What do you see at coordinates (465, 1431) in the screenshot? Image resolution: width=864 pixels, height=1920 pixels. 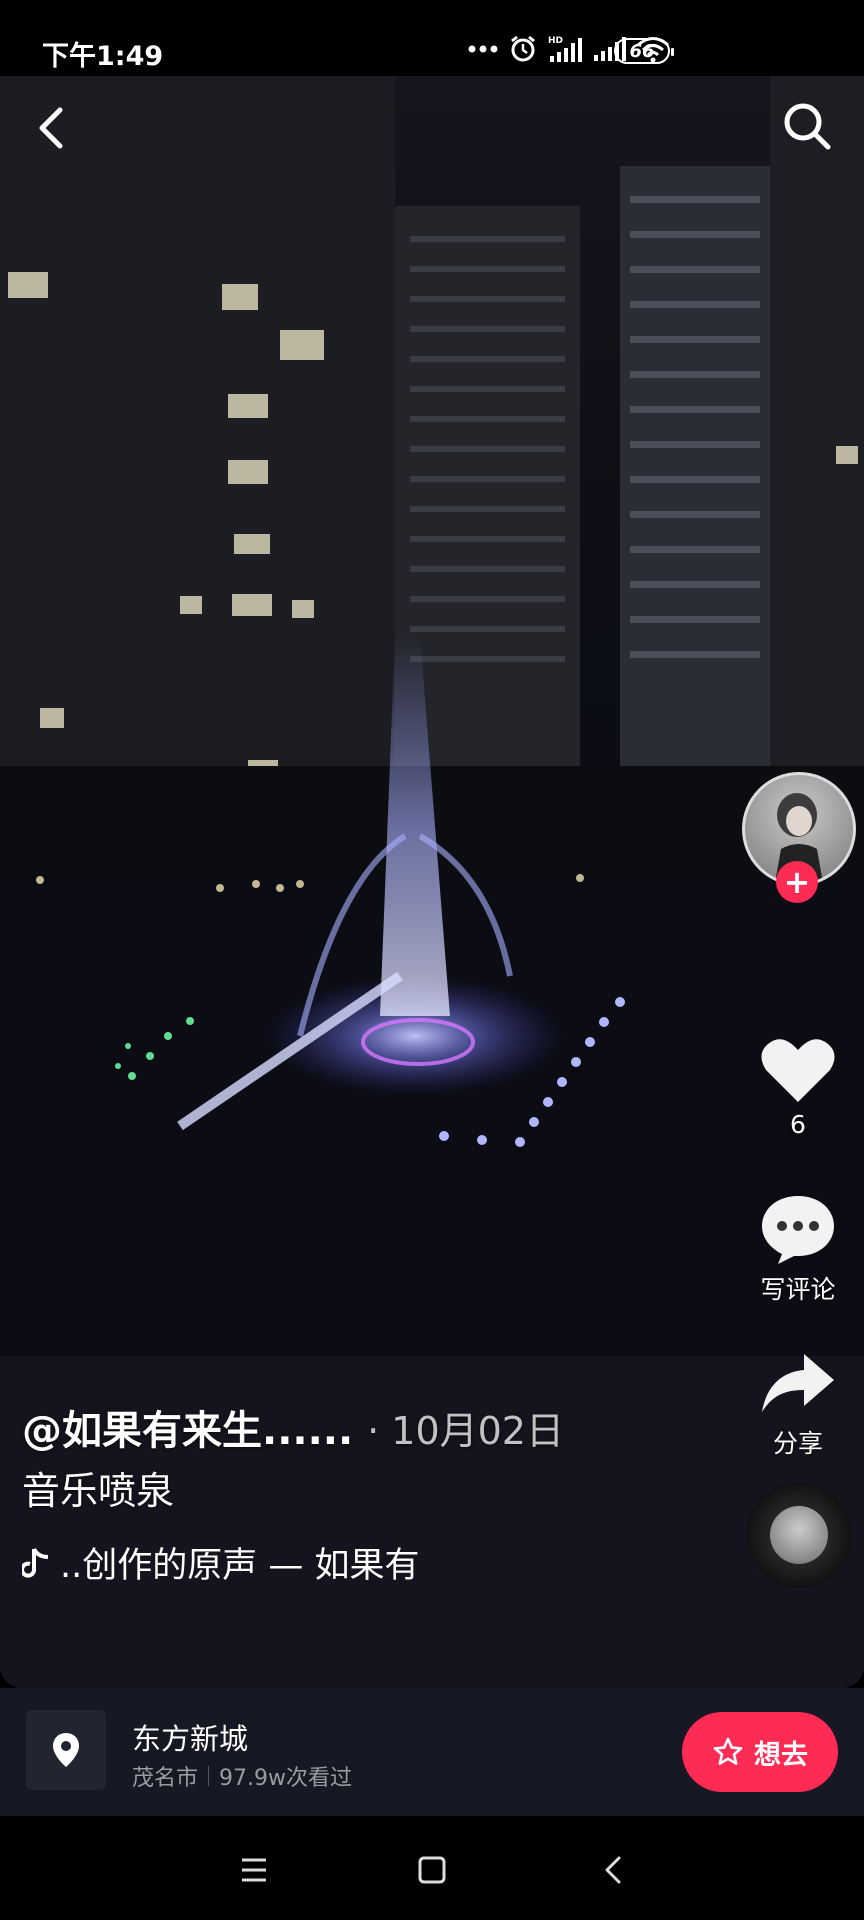 I see `post-date: · 10月02日` at bounding box center [465, 1431].